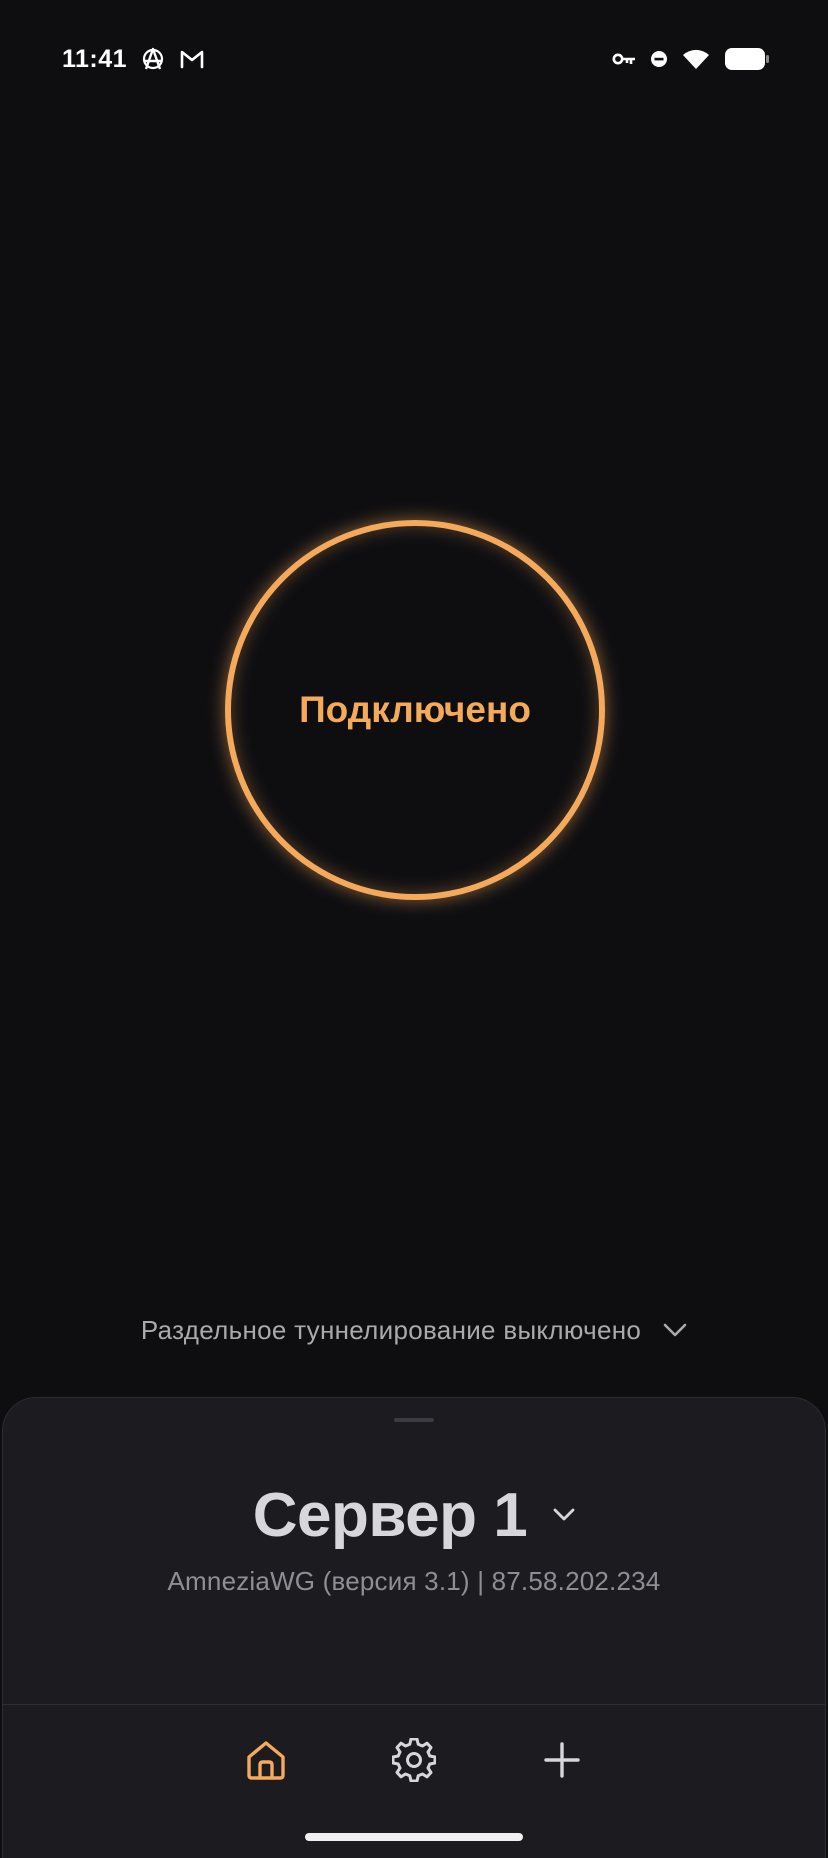 This screenshot has width=828, height=1858. I want to click on nav-settings-button, so click(414, 1760).